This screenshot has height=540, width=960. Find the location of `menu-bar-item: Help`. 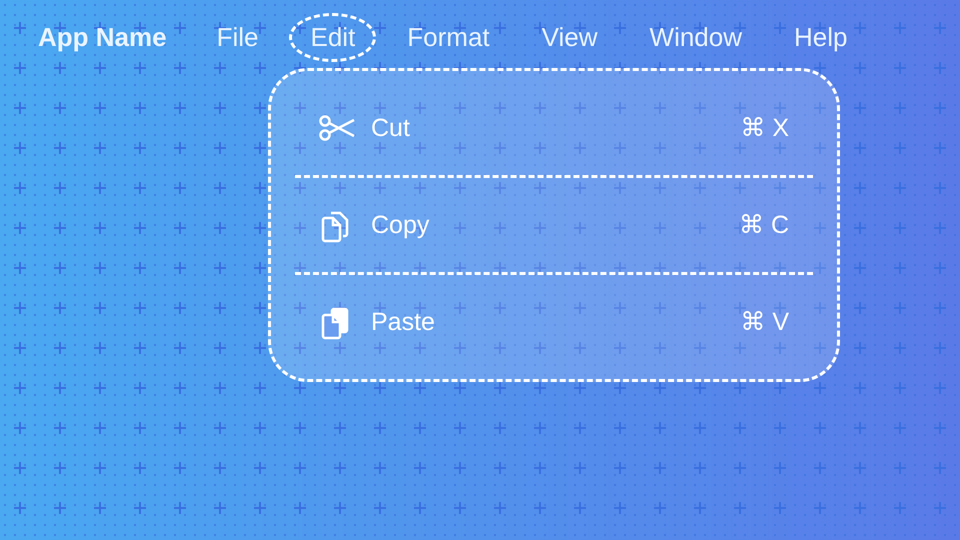

menu-bar-item: Help is located at coordinates (820, 37).